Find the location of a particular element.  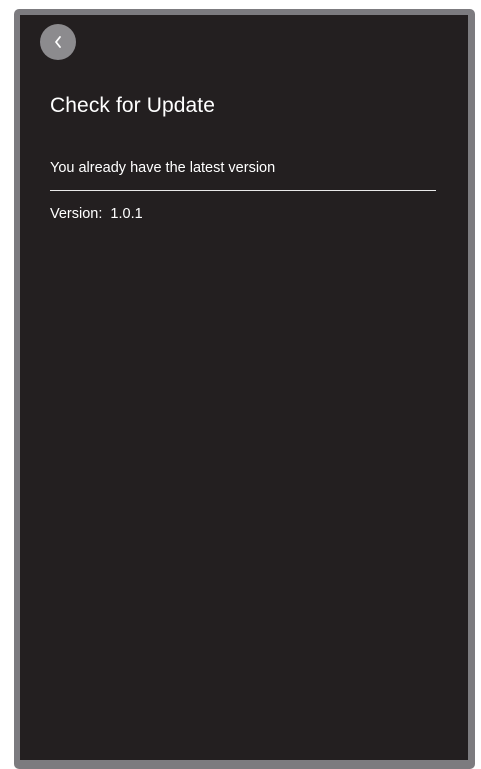

version-value: 1.0.1 is located at coordinates (126, 214).